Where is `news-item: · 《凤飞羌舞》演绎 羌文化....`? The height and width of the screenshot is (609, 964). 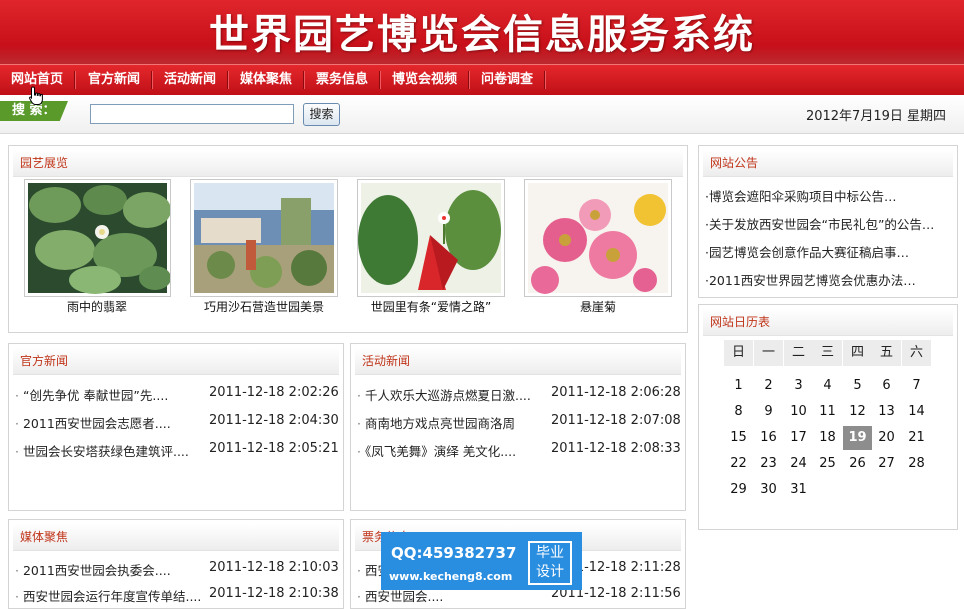
news-item: · 《凤飞羌舞》演绎 羌文化.... is located at coordinates (436, 450).